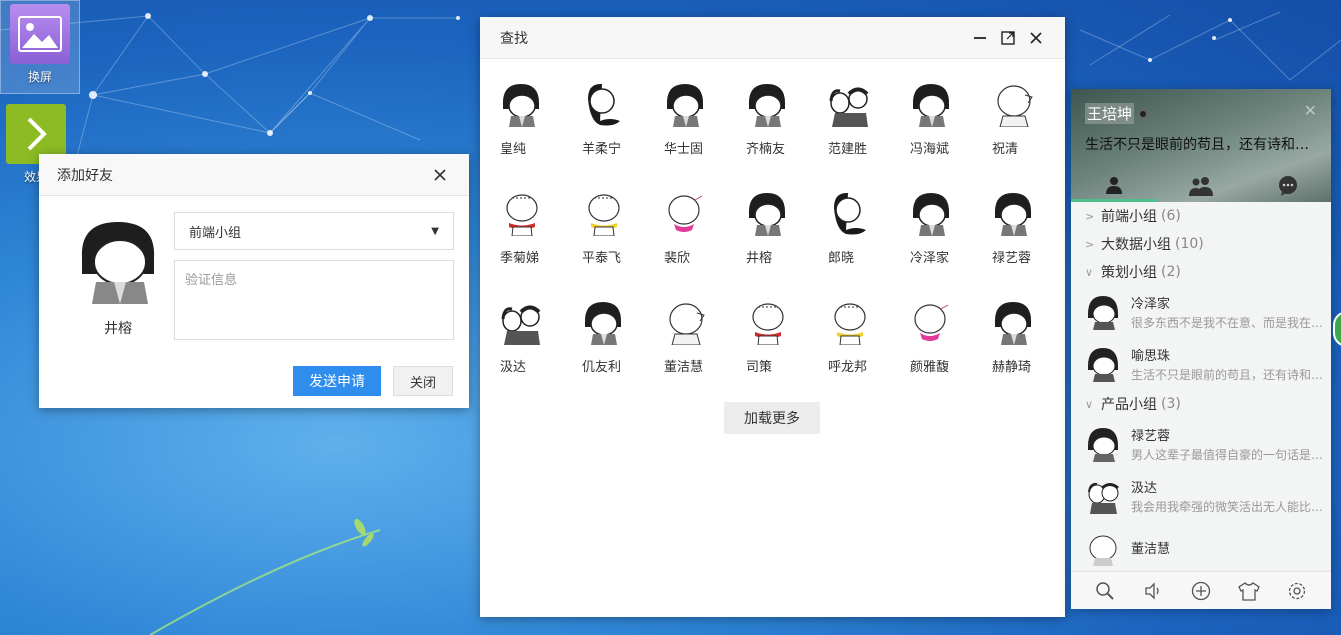  What do you see at coordinates (1089, 404) in the screenshot?
I see `chevron-down-icon: ∨` at bounding box center [1089, 404].